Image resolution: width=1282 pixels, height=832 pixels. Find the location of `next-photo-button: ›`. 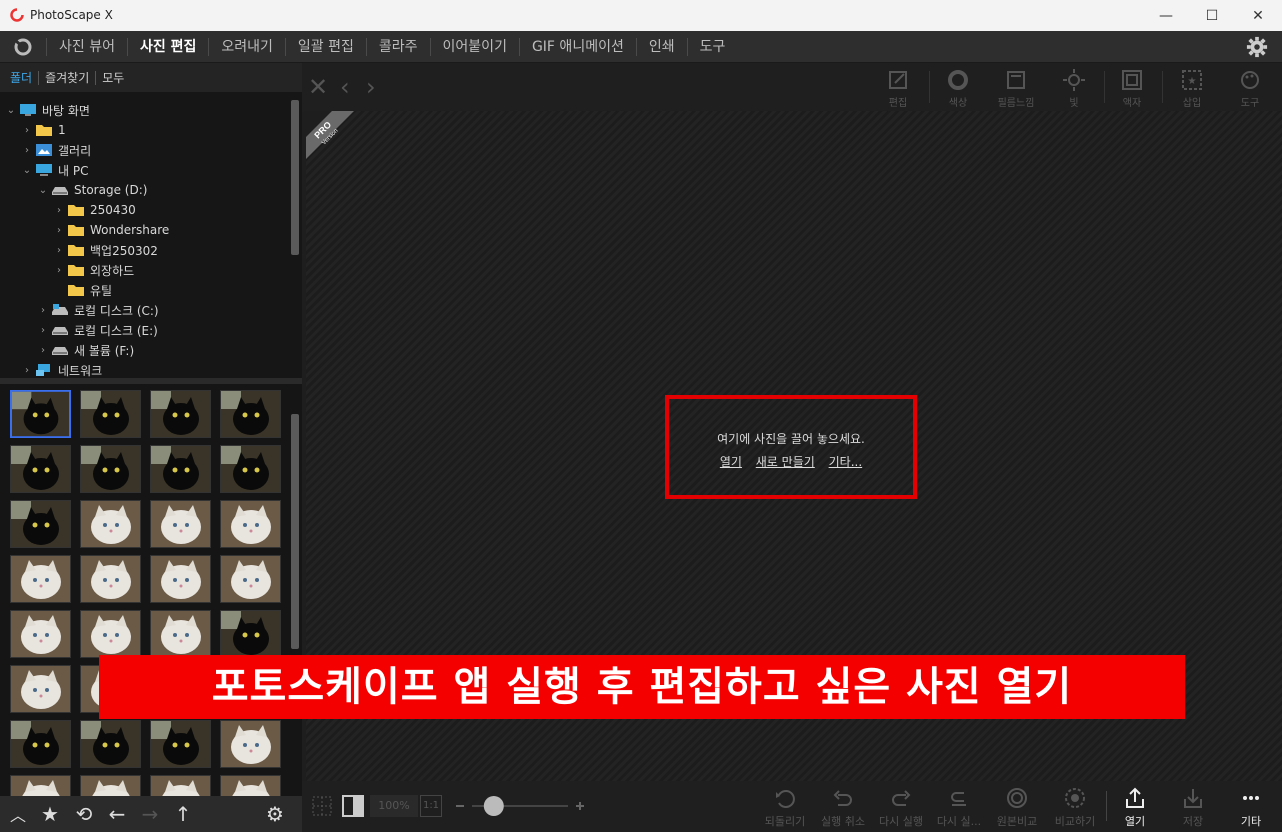

next-photo-button: › is located at coordinates (371, 87).